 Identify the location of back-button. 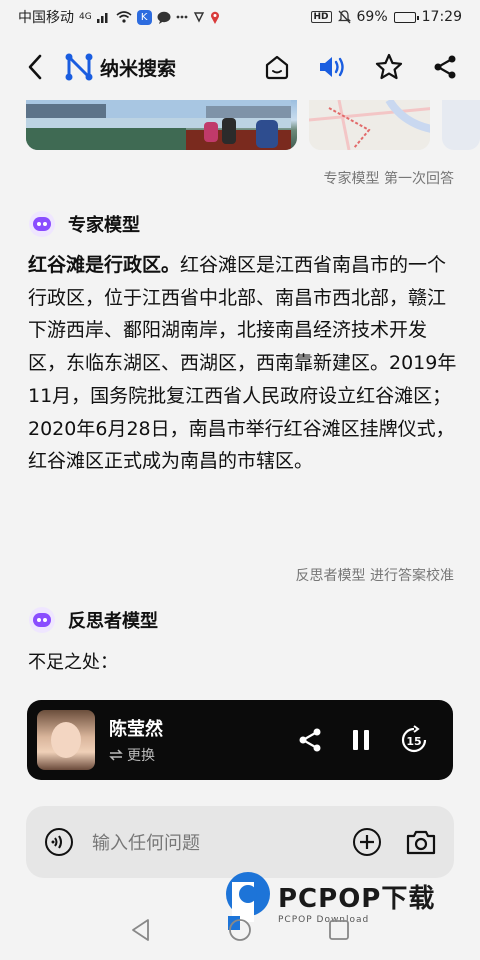
(35, 67).